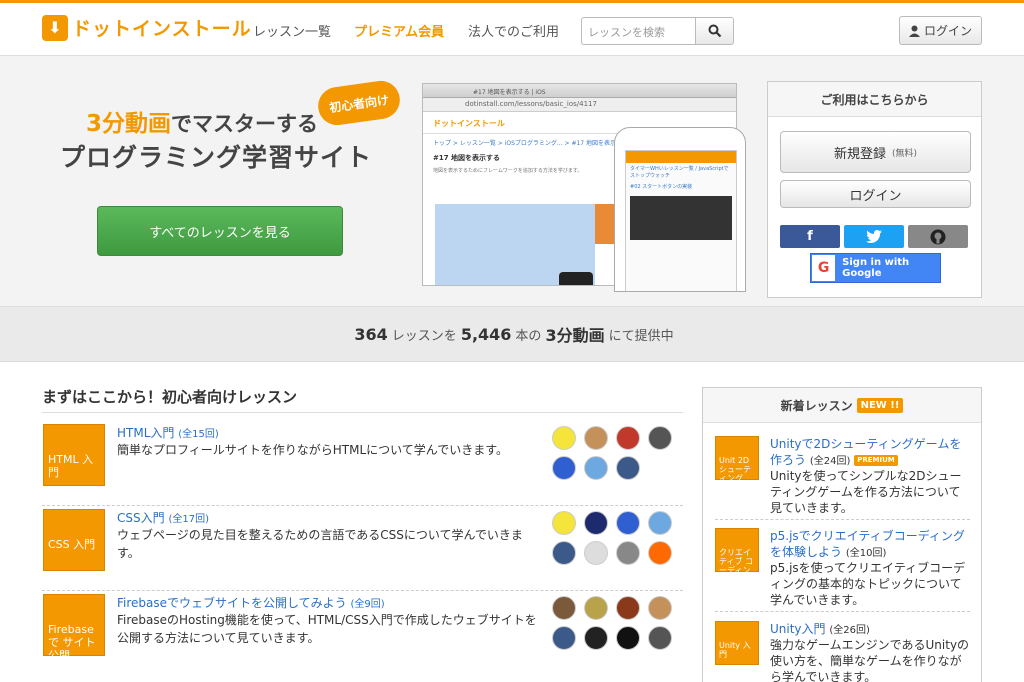 The height and width of the screenshot is (682, 1024). I want to click on new-lesson-thumbnail: Unit 2Dシューティング, so click(737, 459).